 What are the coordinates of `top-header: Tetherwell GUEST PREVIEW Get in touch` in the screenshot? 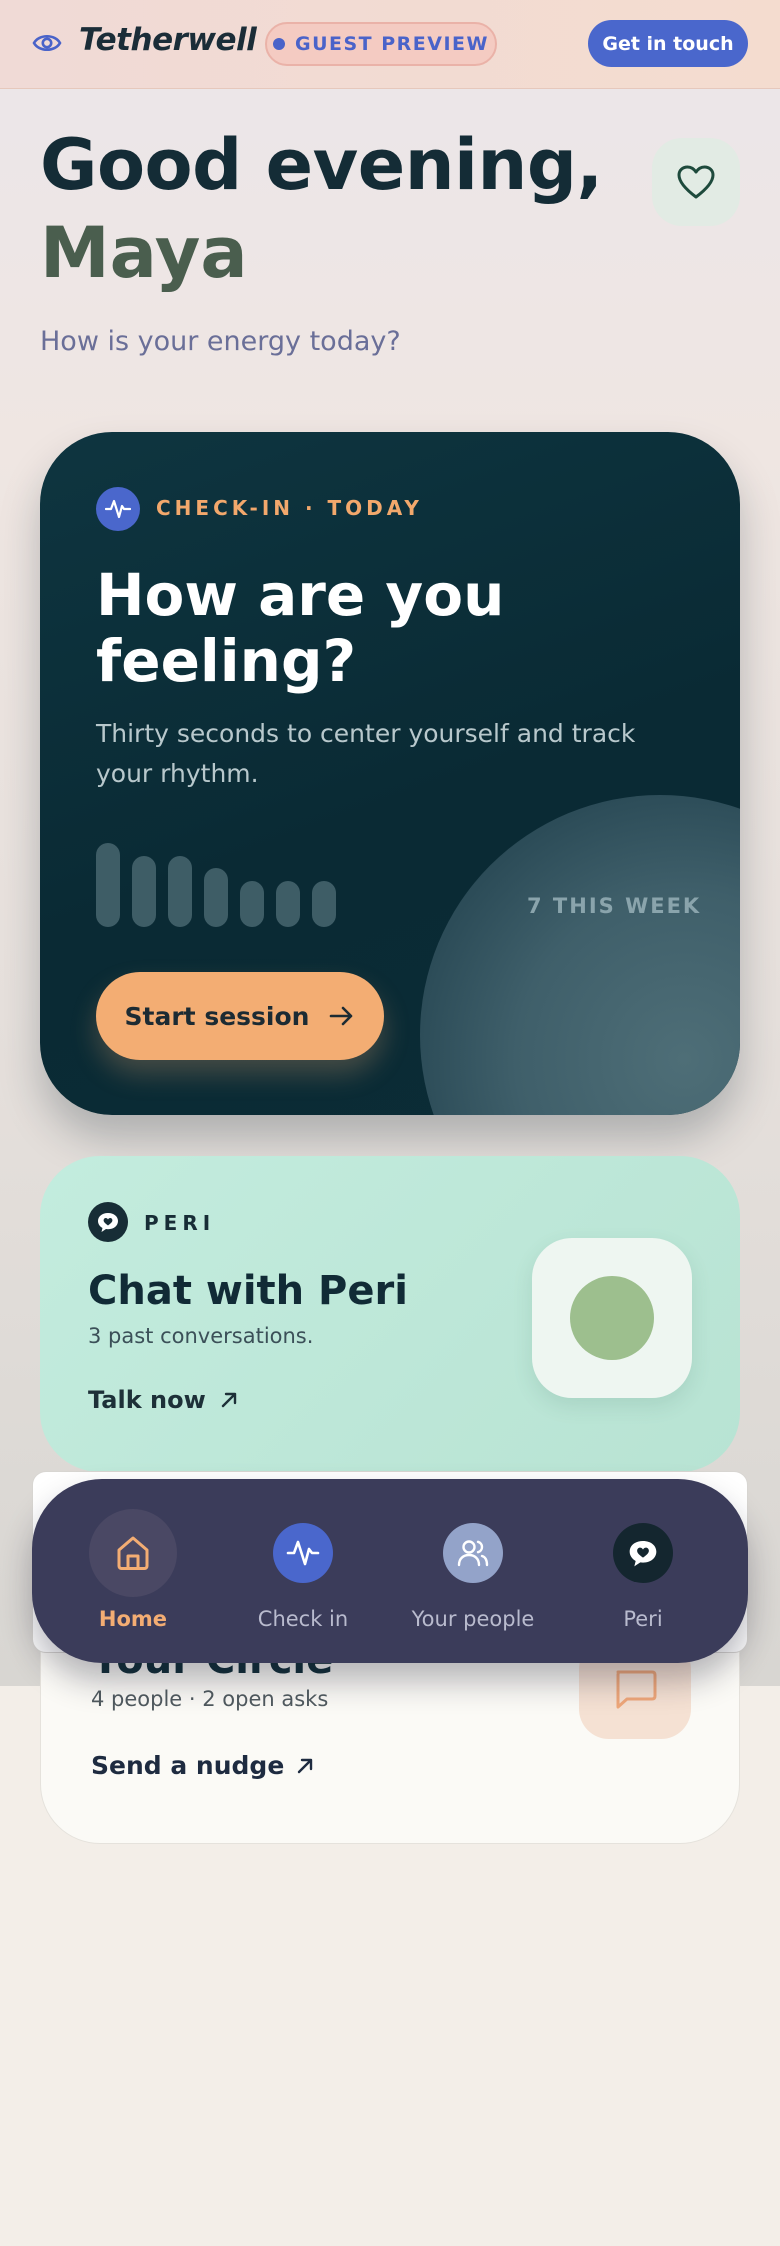 It's located at (390, 44).